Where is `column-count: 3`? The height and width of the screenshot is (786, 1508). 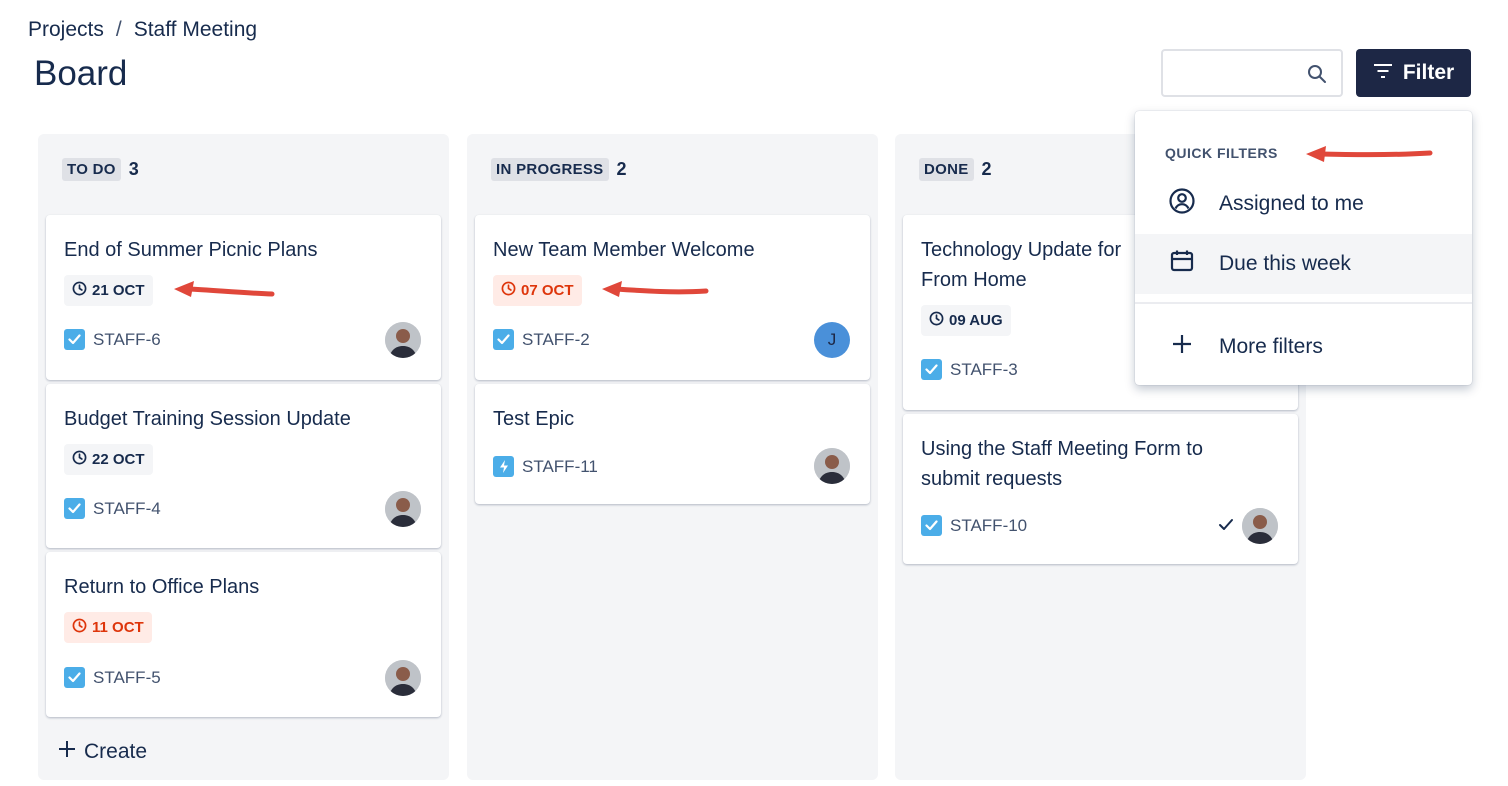 column-count: 3 is located at coordinates (133, 169).